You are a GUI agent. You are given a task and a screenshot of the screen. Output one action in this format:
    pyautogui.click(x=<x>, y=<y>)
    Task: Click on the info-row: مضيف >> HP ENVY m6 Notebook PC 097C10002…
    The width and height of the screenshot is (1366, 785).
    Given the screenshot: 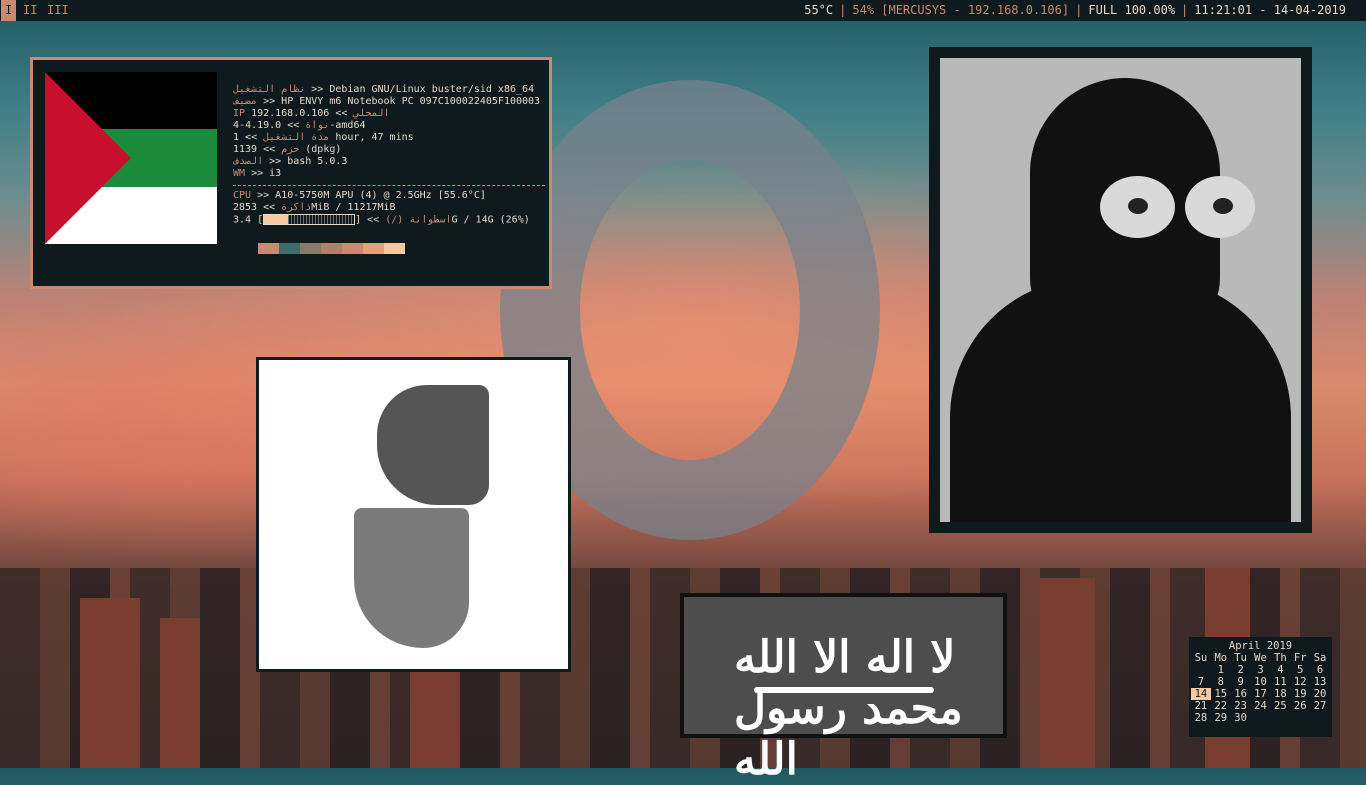 What is the action you would take?
    pyautogui.click(x=389, y=102)
    